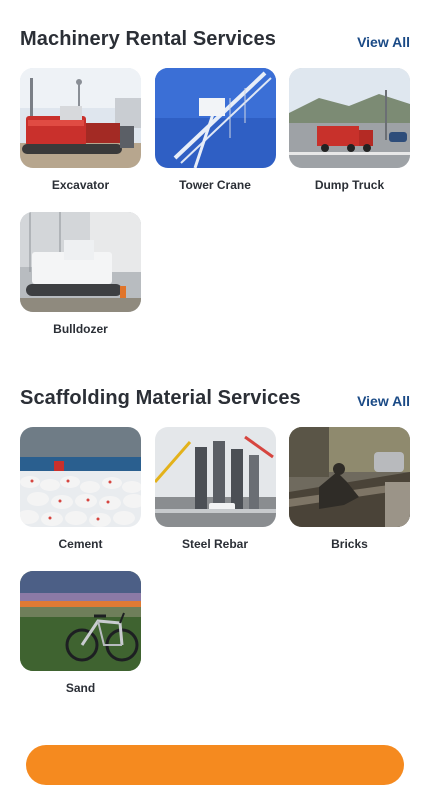 This screenshot has width=430, height=785. I want to click on bulldozer-label: Bulldozer, so click(80, 329).